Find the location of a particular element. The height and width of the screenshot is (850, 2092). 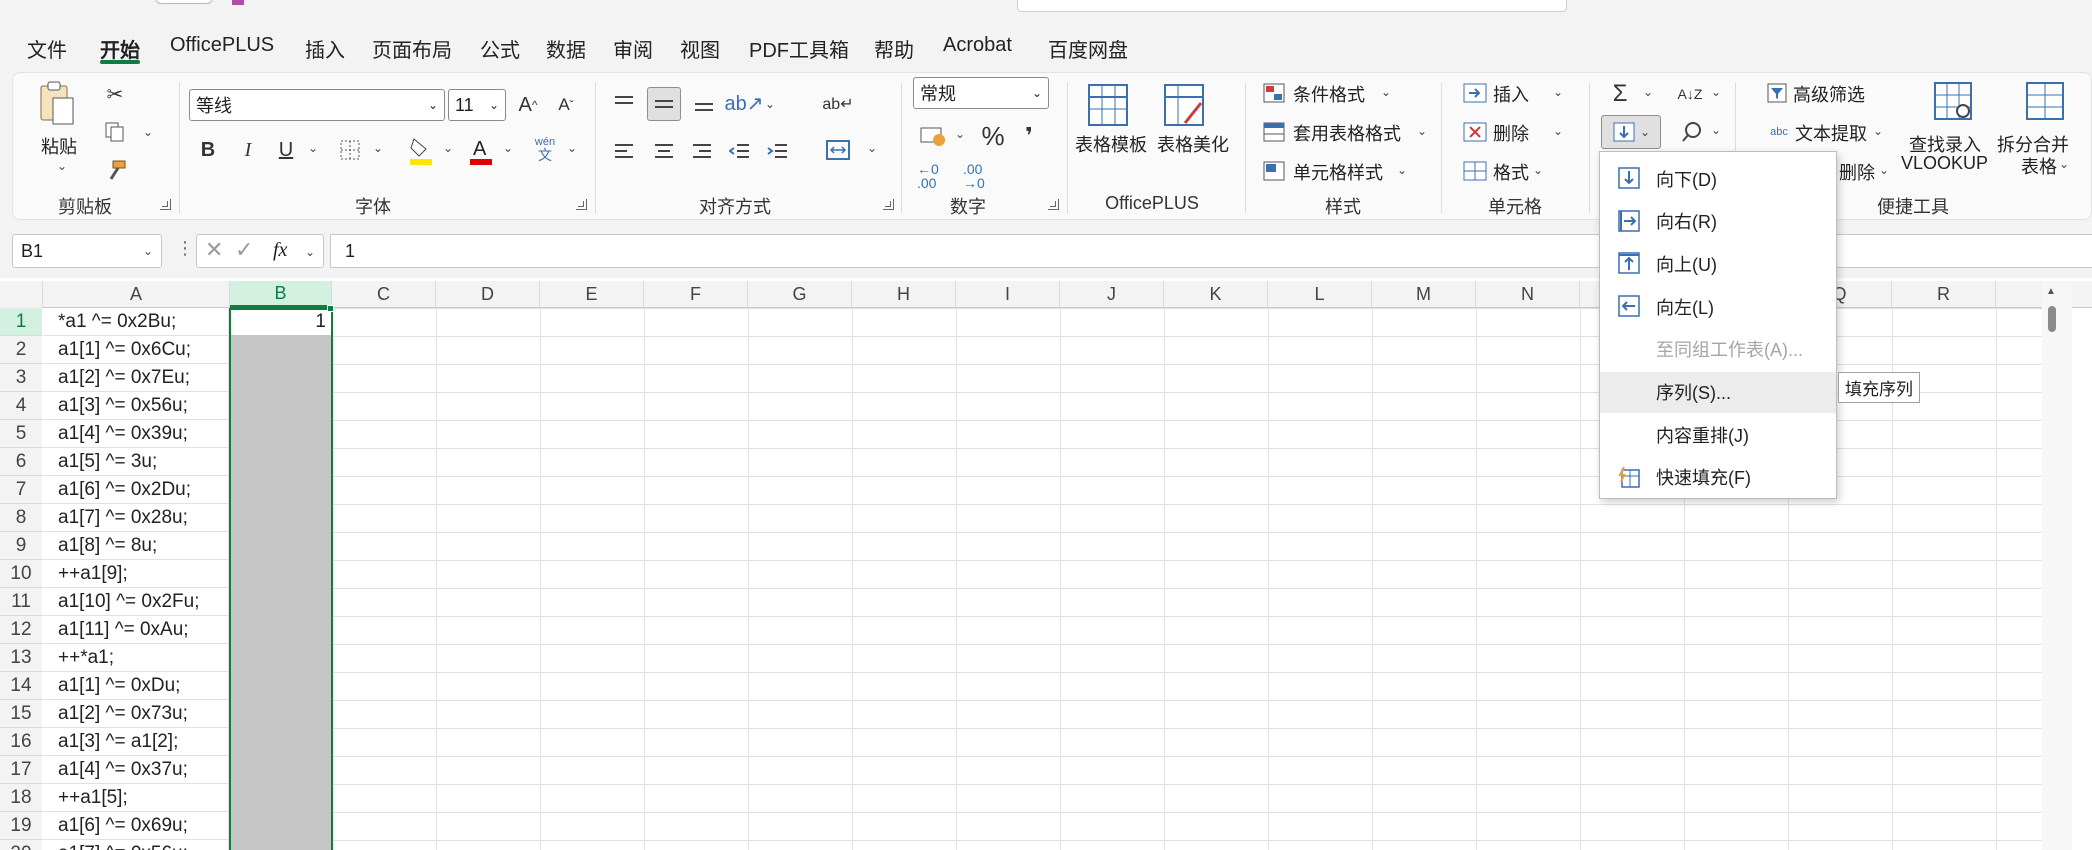

decrease-decimal-icon: .00 →0 is located at coordinates (983, 176).